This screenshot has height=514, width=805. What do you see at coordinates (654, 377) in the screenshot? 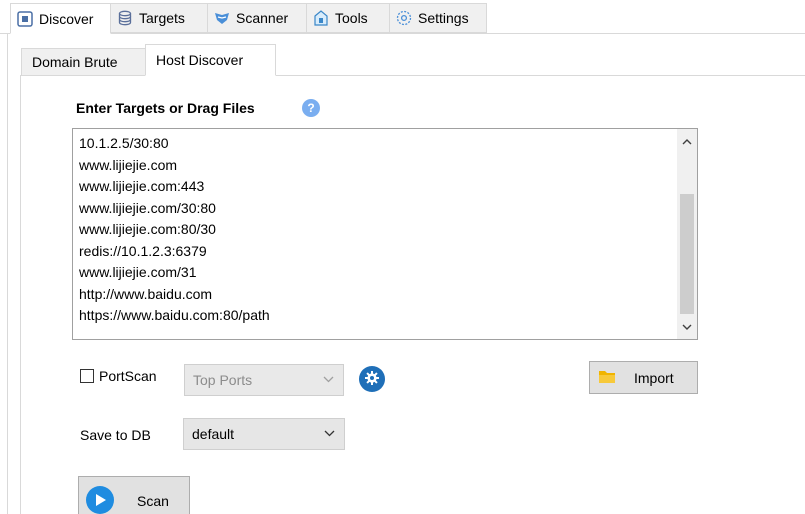
I see `import-button-label: Import` at bounding box center [654, 377].